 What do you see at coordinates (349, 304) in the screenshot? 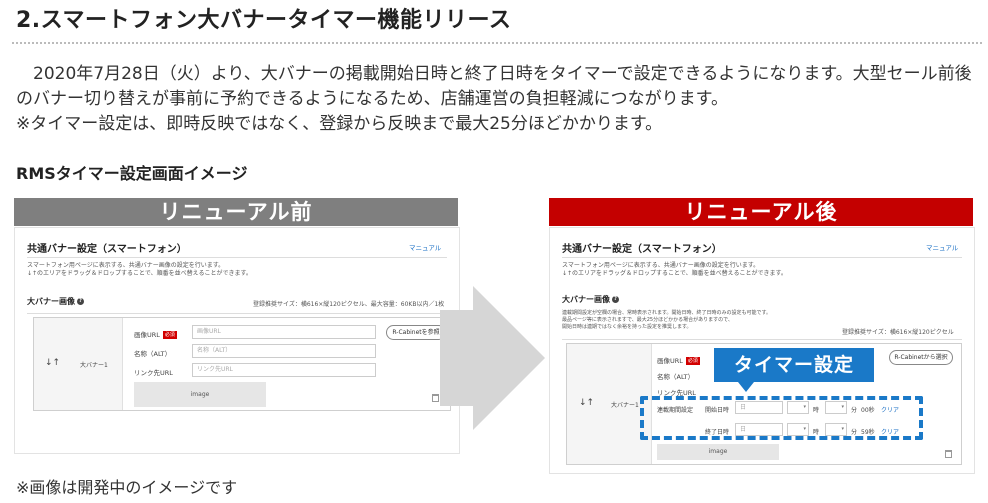
I see `size-note: 登録推奨サイズ：横616×縦120ピクセル、最大容量：60KB以内／1枚` at bounding box center [349, 304].